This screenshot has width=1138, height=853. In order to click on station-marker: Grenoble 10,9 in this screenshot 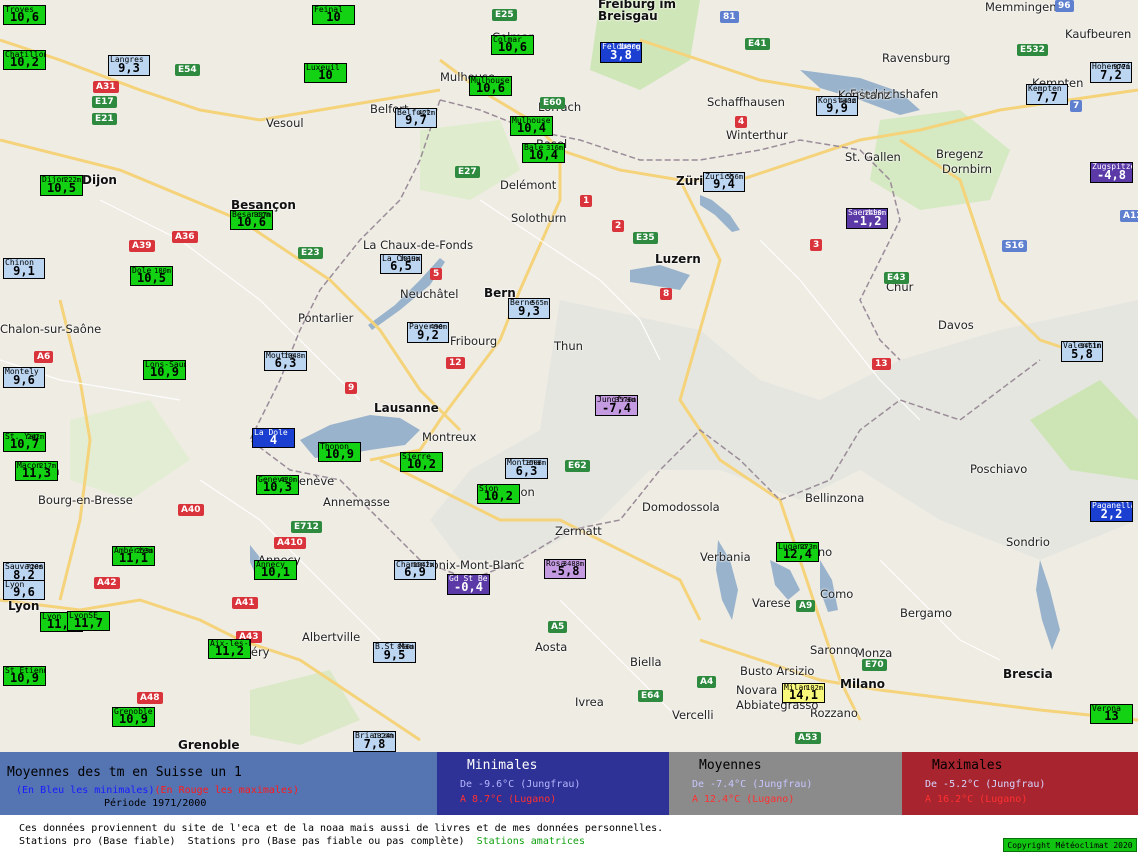, I will do `click(133, 717)`.